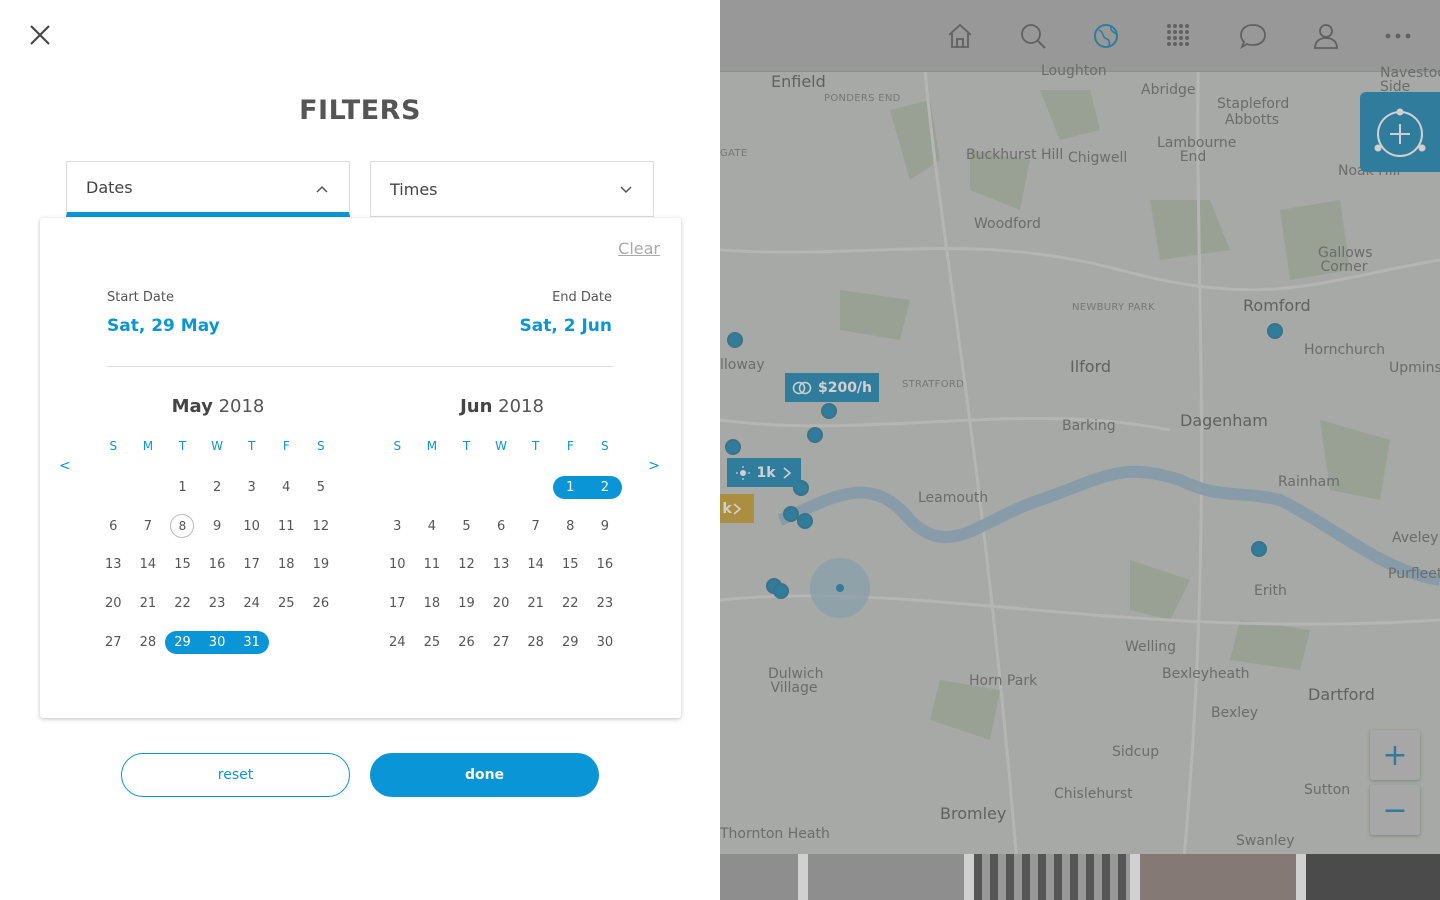 The height and width of the screenshot is (900, 1440). What do you see at coordinates (235, 775) in the screenshot?
I see `reset-button: reset` at bounding box center [235, 775].